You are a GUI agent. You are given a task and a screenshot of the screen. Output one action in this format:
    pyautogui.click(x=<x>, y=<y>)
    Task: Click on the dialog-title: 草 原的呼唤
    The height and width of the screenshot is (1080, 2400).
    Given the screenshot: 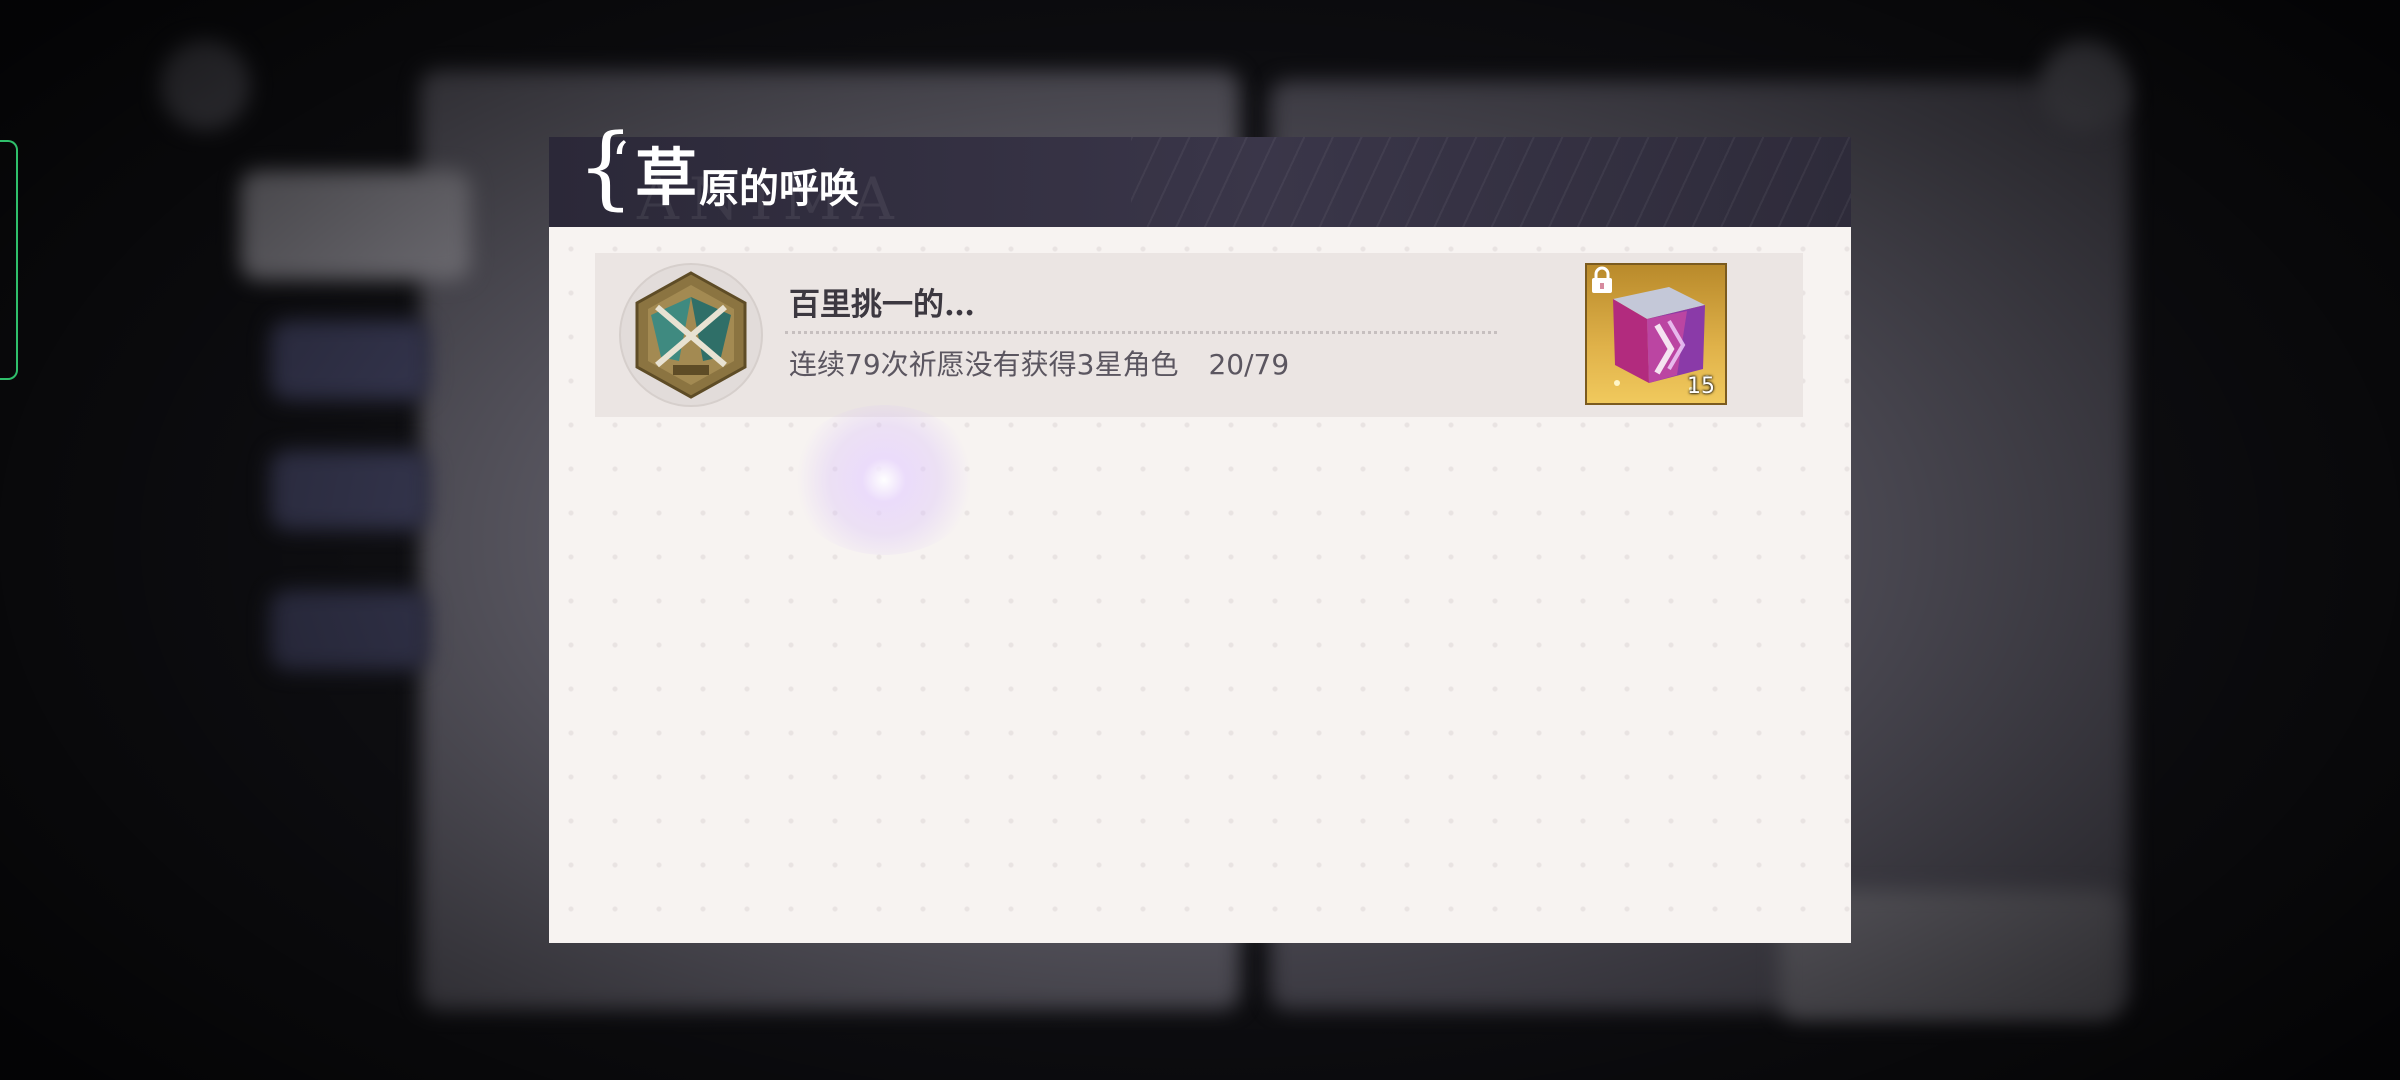 What is the action you would take?
    pyautogui.click(x=747, y=175)
    